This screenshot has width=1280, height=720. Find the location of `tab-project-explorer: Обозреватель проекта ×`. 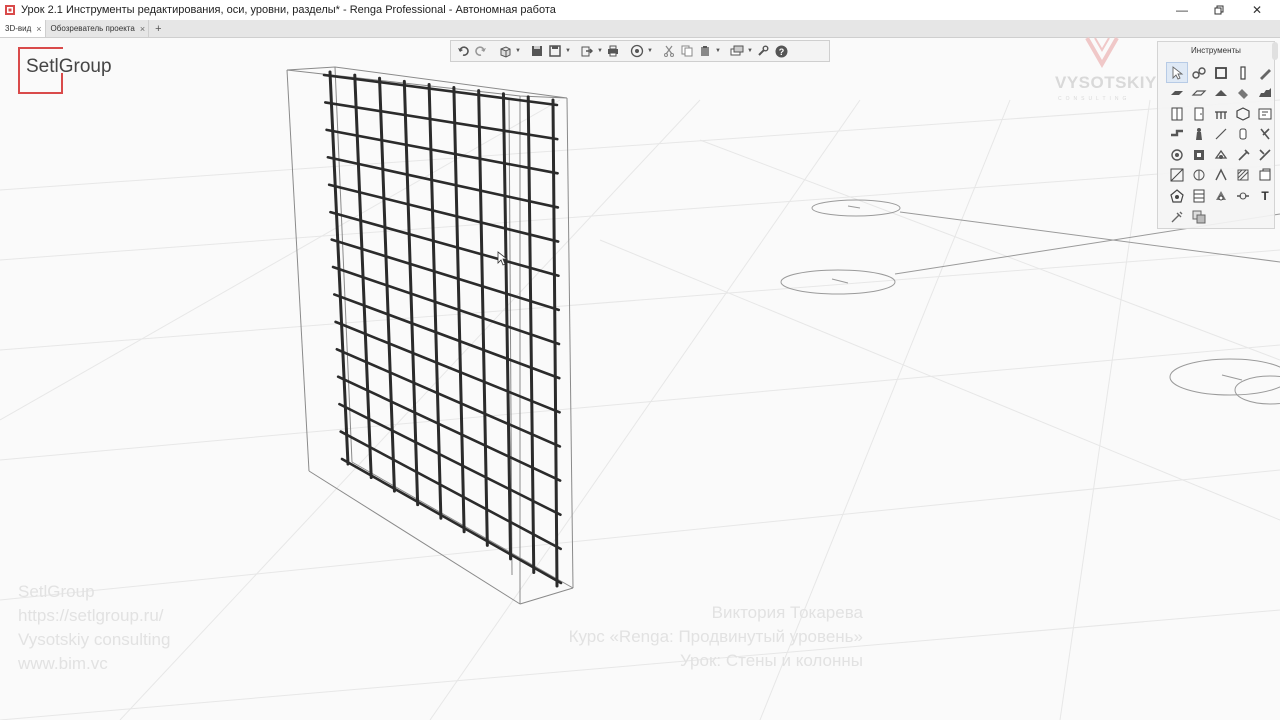

tab-project-explorer: Обозреватель проекта × is located at coordinates (98, 28).